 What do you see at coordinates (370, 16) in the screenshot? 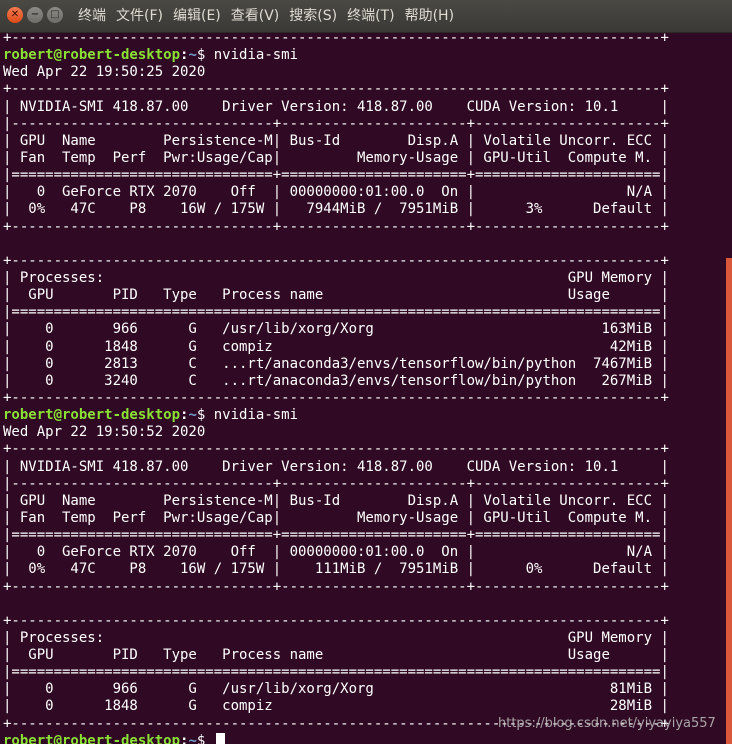
I see `menu-terminal: 终端(T)` at bounding box center [370, 16].